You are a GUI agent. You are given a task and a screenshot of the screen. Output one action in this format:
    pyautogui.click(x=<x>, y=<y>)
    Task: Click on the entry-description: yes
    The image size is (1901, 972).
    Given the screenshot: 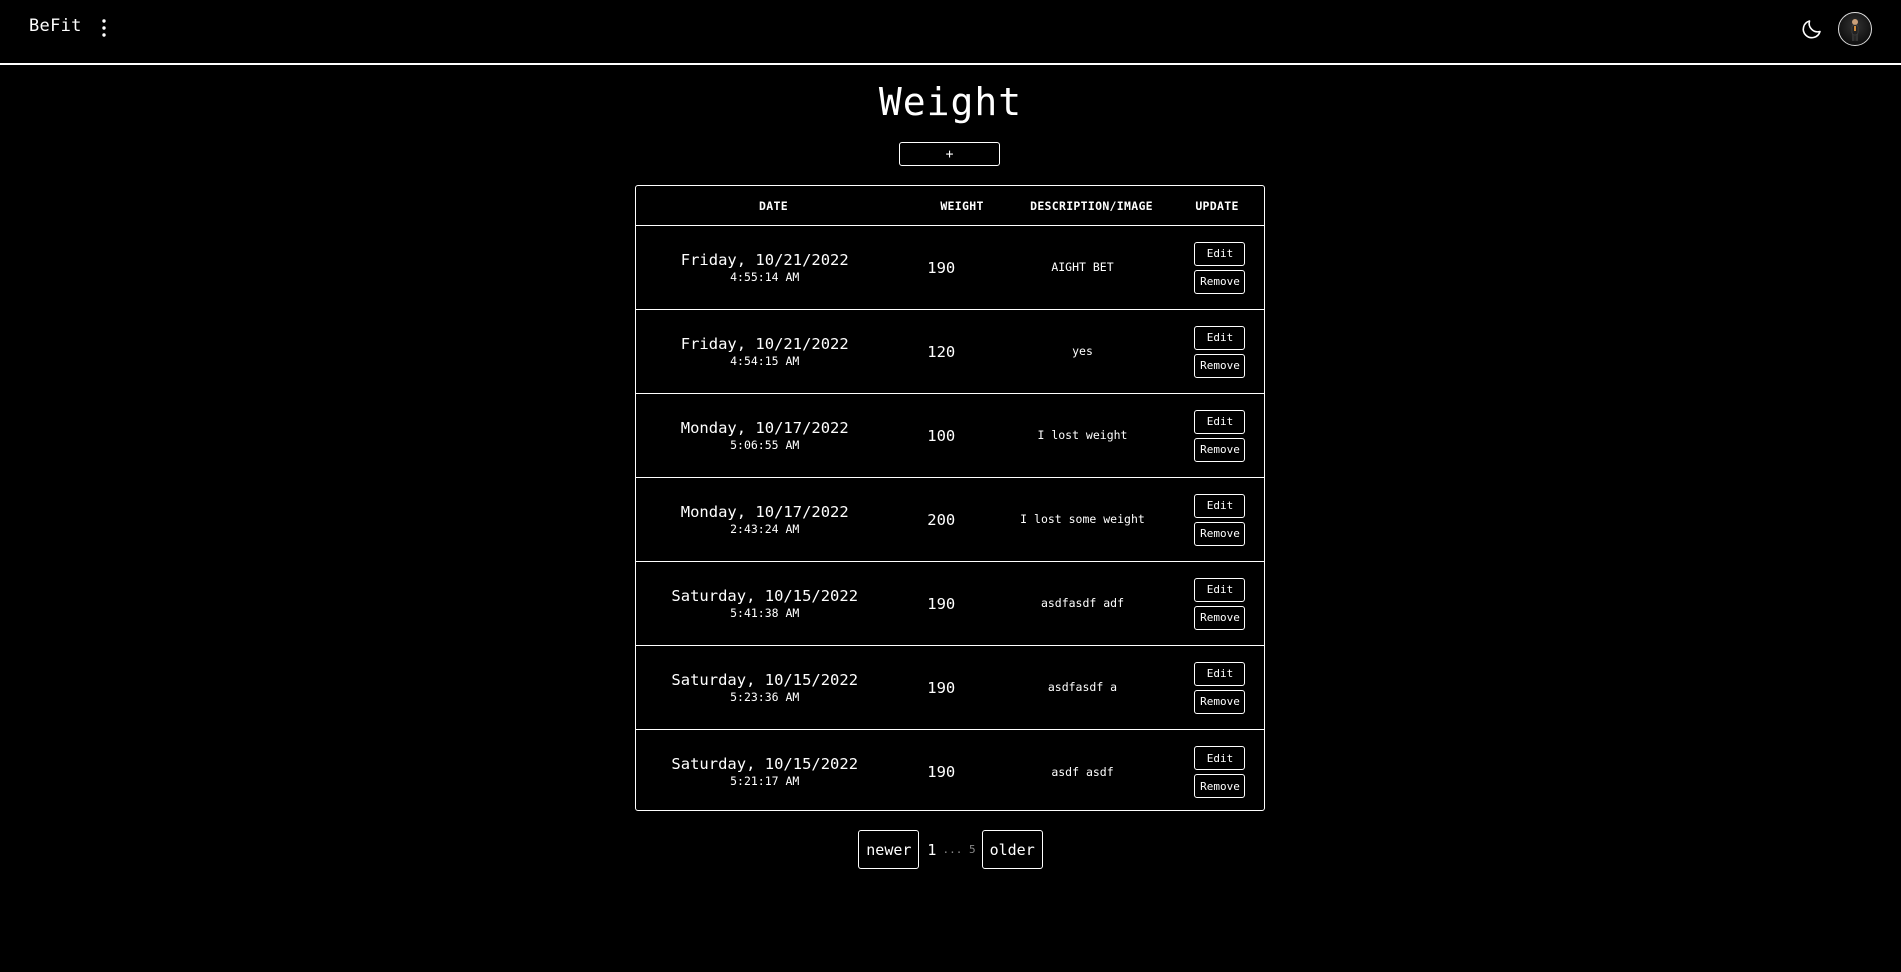 What is the action you would take?
    pyautogui.click(x=1082, y=351)
    